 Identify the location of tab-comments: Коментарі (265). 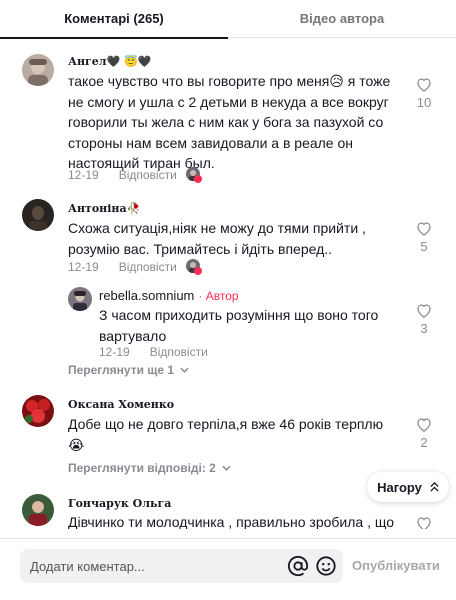
(114, 19).